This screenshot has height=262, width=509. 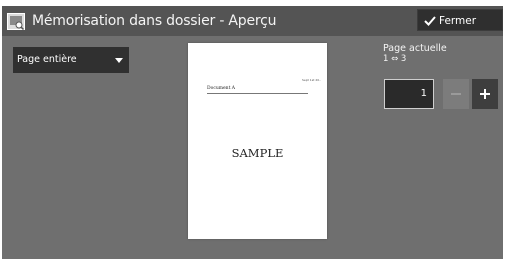 I want to click on previous-page-button, so click(x=456, y=94).